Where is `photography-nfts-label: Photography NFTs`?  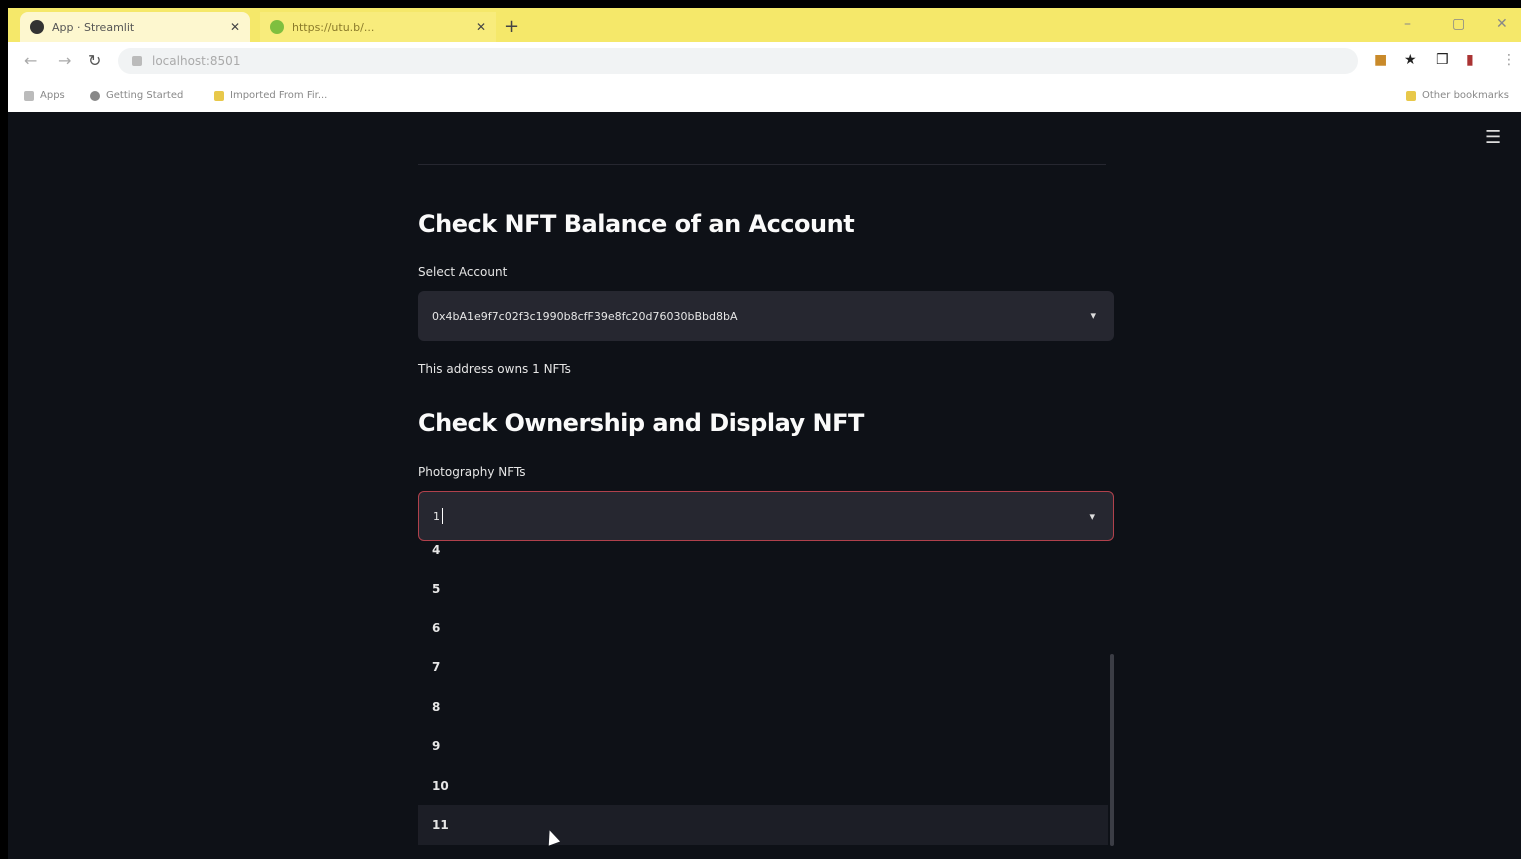
photography-nfts-label: Photography NFTs is located at coordinates (472, 472).